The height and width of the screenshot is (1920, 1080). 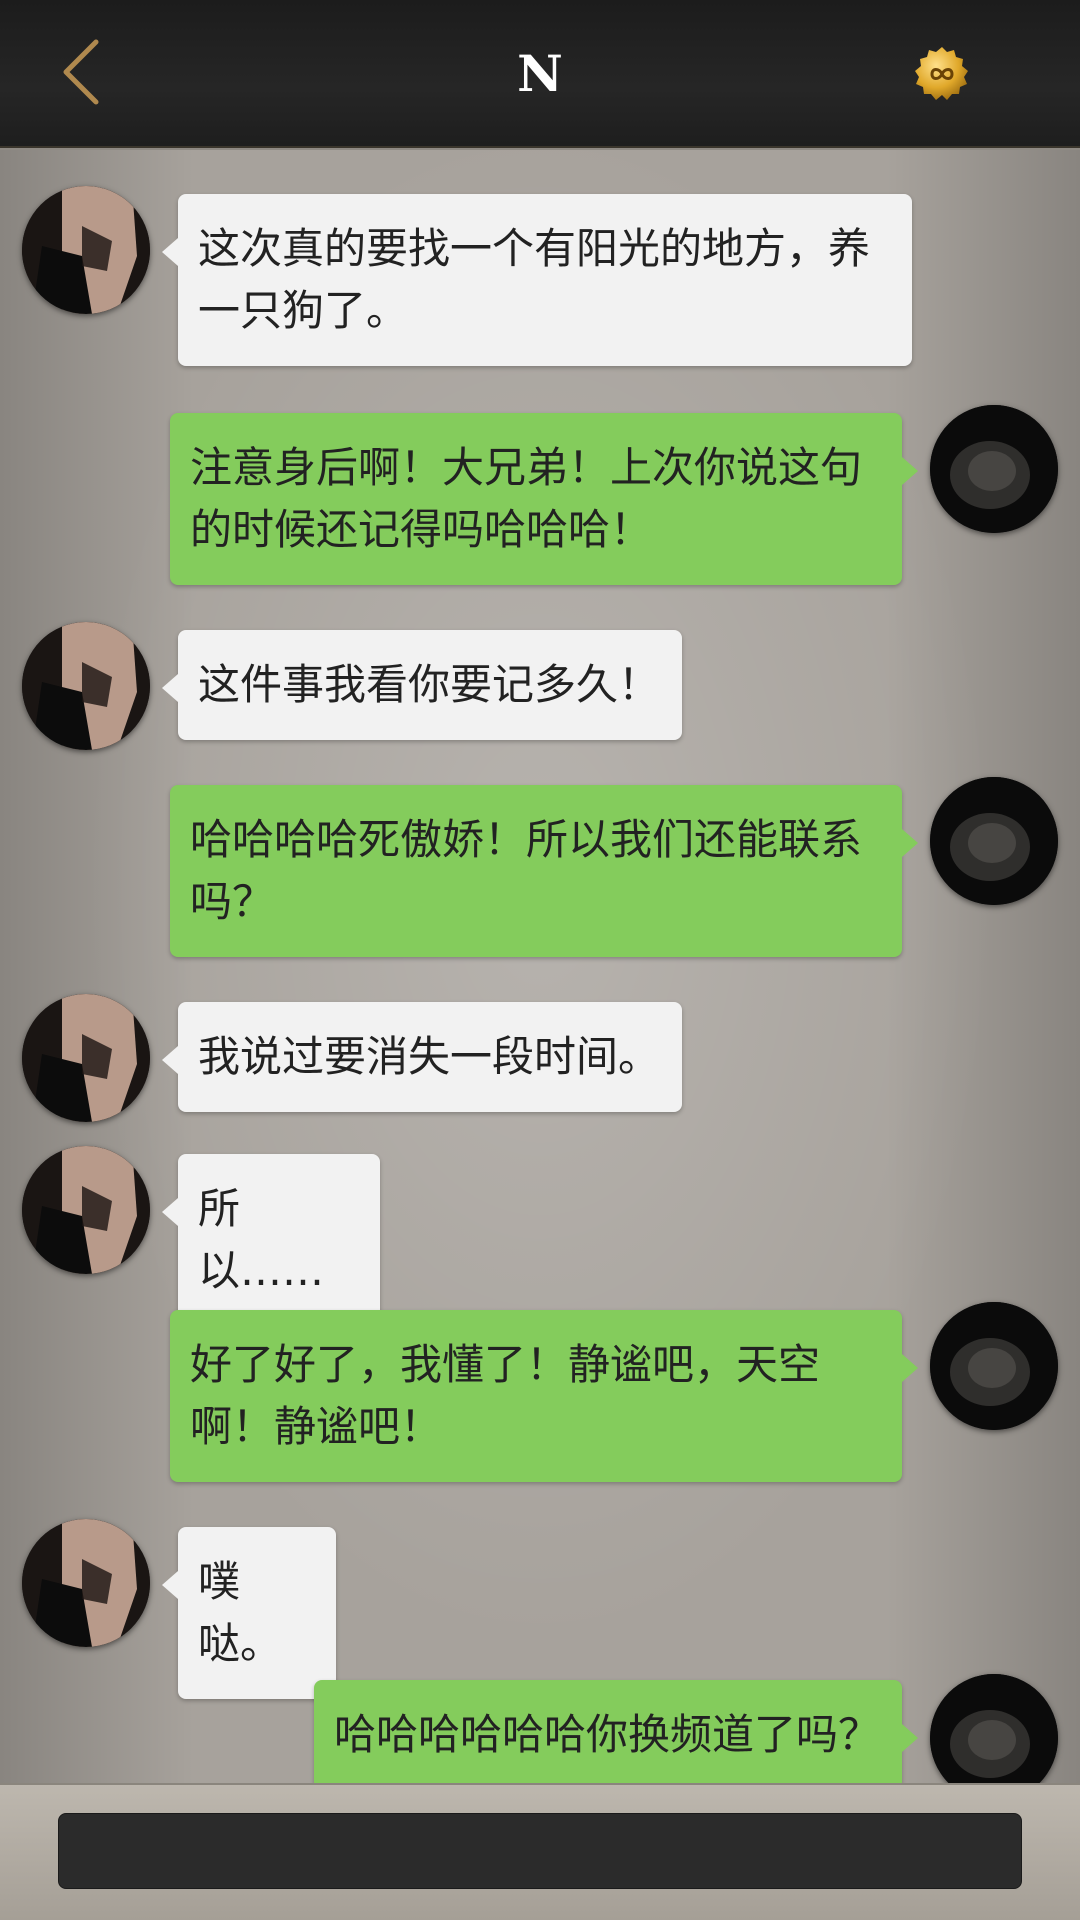 What do you see at coordinates (429, 684) in the screenshot?
I see `message-text: 这件事我看你要记多久！` at bounding box center [429, 684].